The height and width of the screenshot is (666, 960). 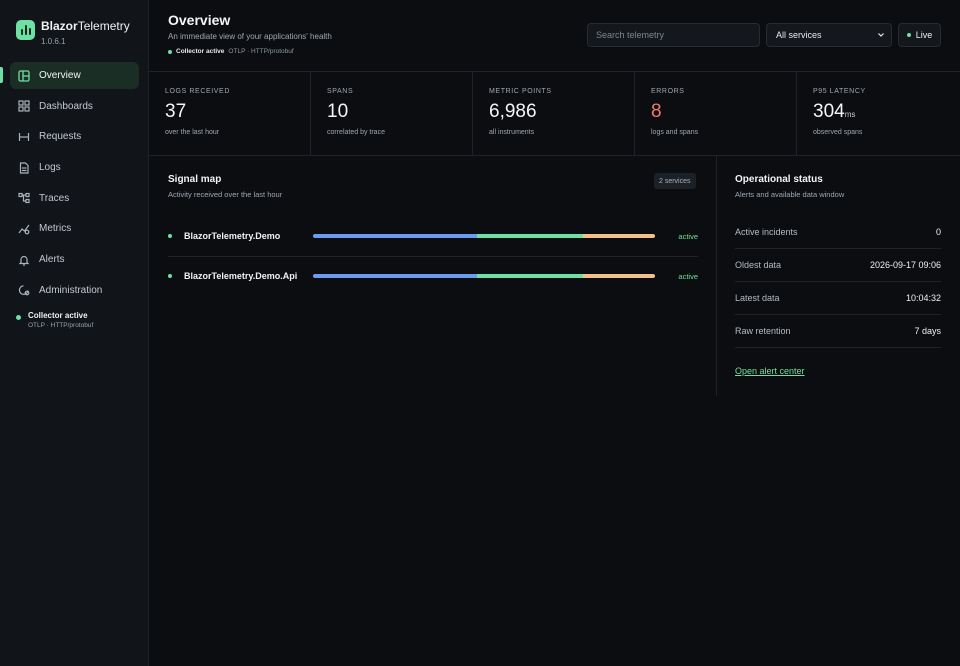 What do you see at coordinates (74, 259) in the screenshot?
I see `sidebar-item-alerts: Alerts` at bounding box center [74, 259].